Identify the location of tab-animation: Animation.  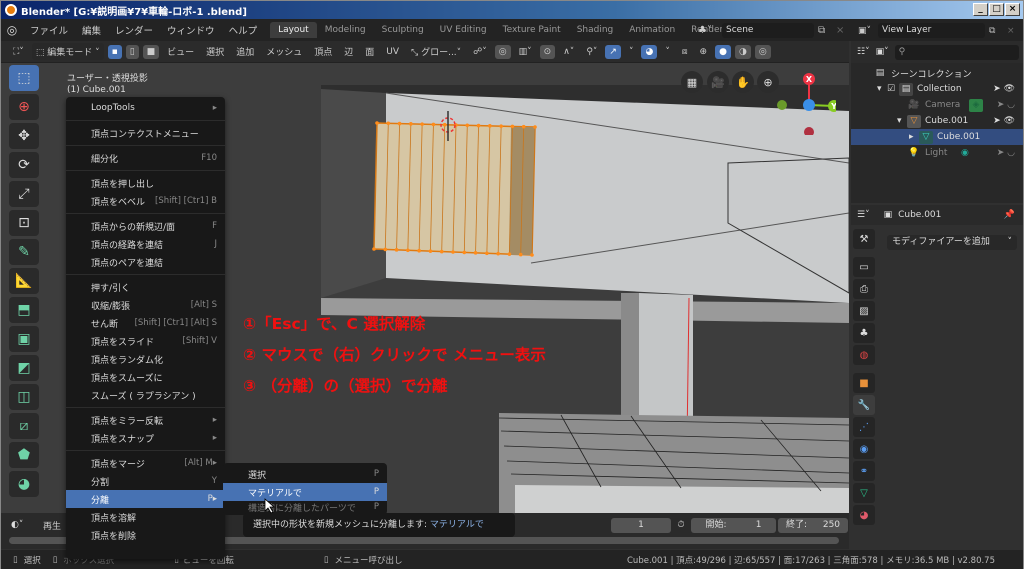
(652, 30).